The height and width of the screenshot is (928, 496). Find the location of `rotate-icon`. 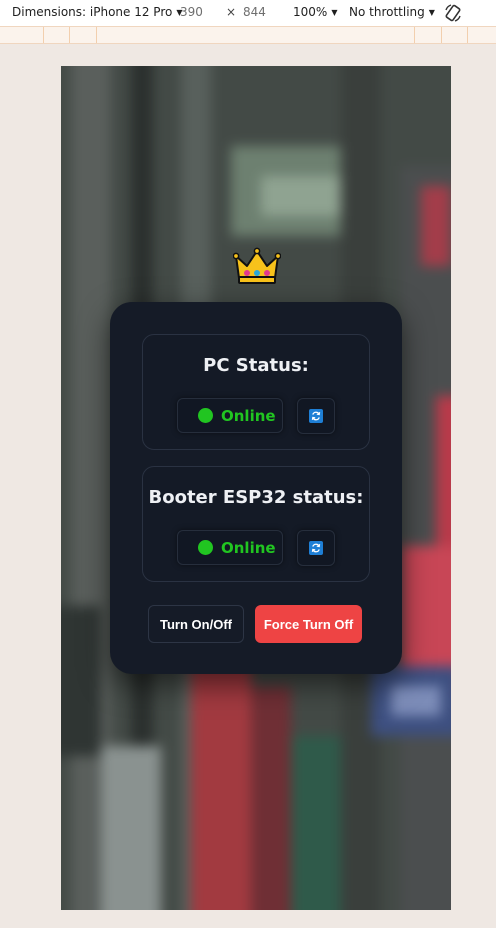

rotate-icon is located at coordinates (453, 13).